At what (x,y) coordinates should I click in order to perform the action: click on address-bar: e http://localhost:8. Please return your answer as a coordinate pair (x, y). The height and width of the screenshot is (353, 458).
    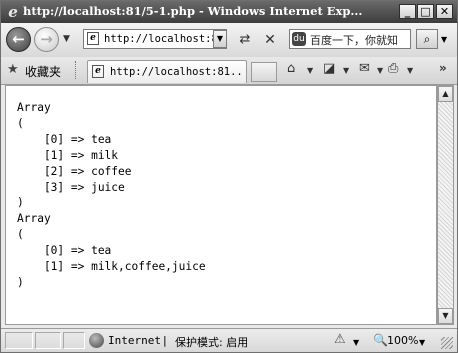
    Looking at the image, I should click on (155, 39).